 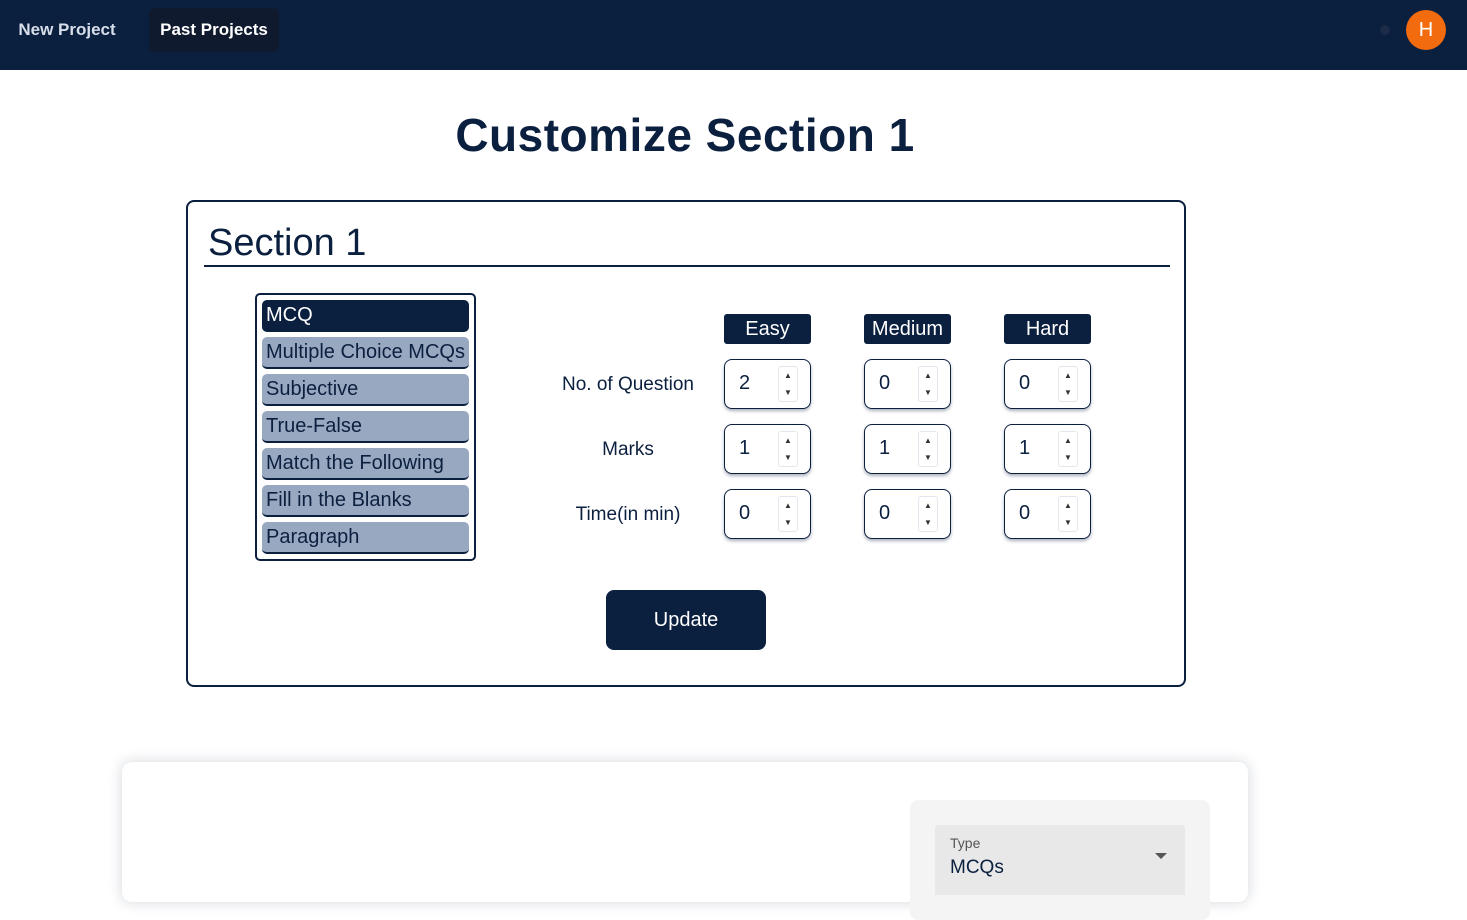 I want to click on question-type-match-the-following: Match the Following, so click(x=365, y=464).